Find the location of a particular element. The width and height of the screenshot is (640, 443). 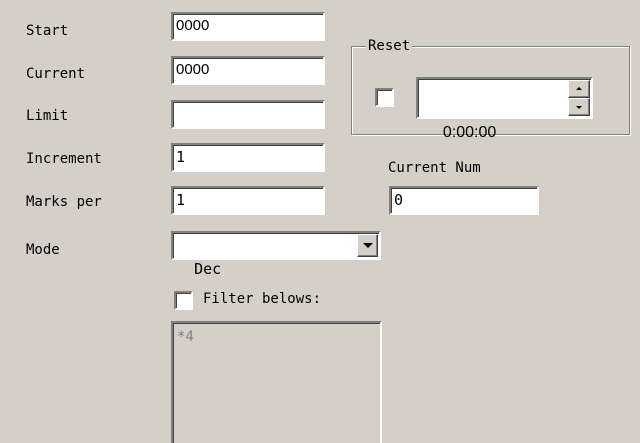

filter-checkbox is located at coordinates (183, 300).